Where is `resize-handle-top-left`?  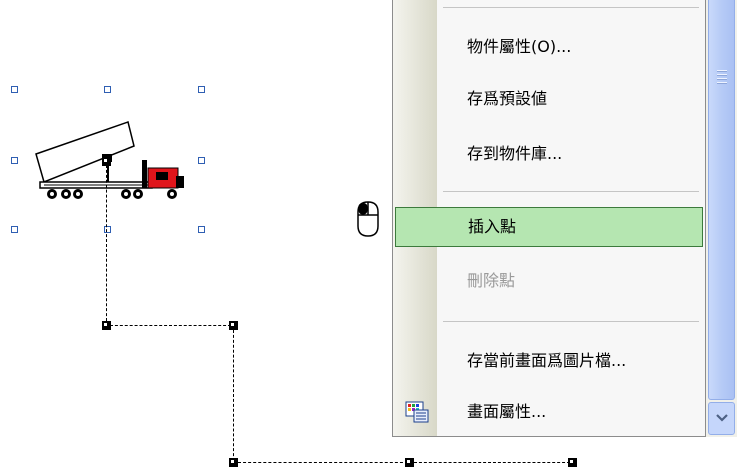 resize-handle-top-left is located at coordinates (14, 89).